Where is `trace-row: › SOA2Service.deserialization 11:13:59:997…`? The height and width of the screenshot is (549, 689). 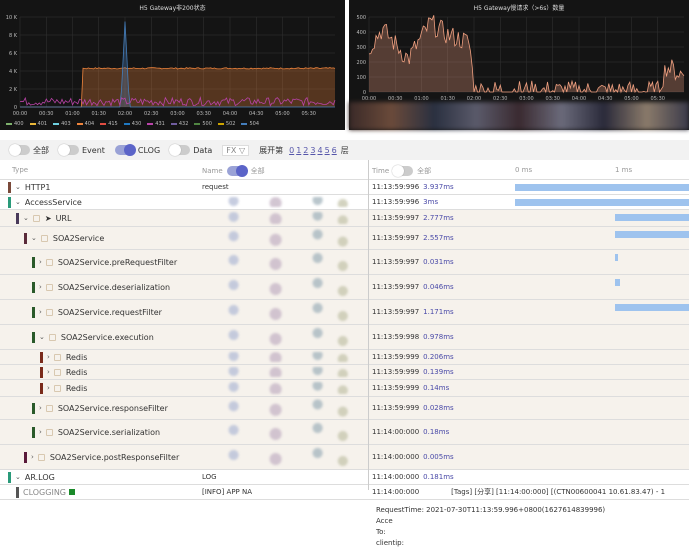 trace-row: › SOA2Service.deserialization 11:13:59:997… is located at coordinates (344, 287).